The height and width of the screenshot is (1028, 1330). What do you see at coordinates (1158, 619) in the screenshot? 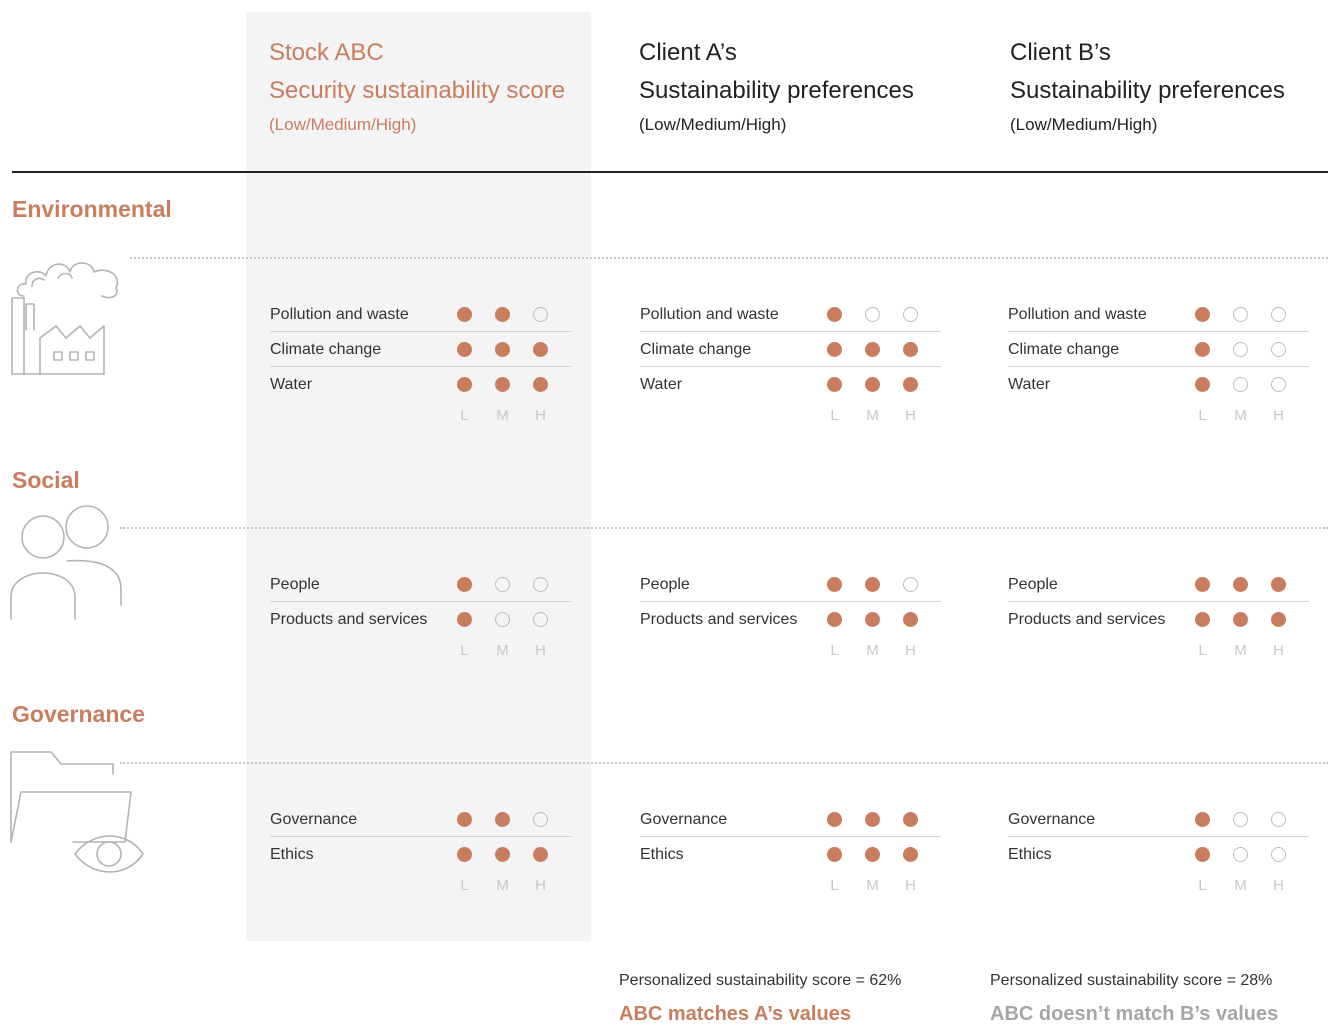
I see `client-b-row: Products and services` at bounding box center [1158, 619].